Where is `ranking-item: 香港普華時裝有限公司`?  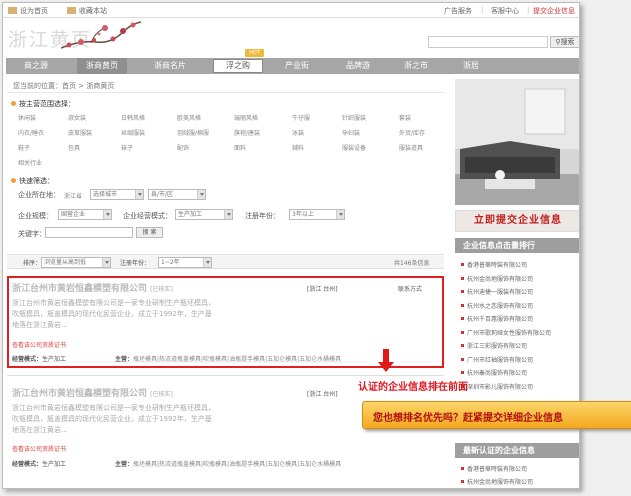 ranking-item: 香港普華時裝有限公司 is located at coordinates (494, 264).